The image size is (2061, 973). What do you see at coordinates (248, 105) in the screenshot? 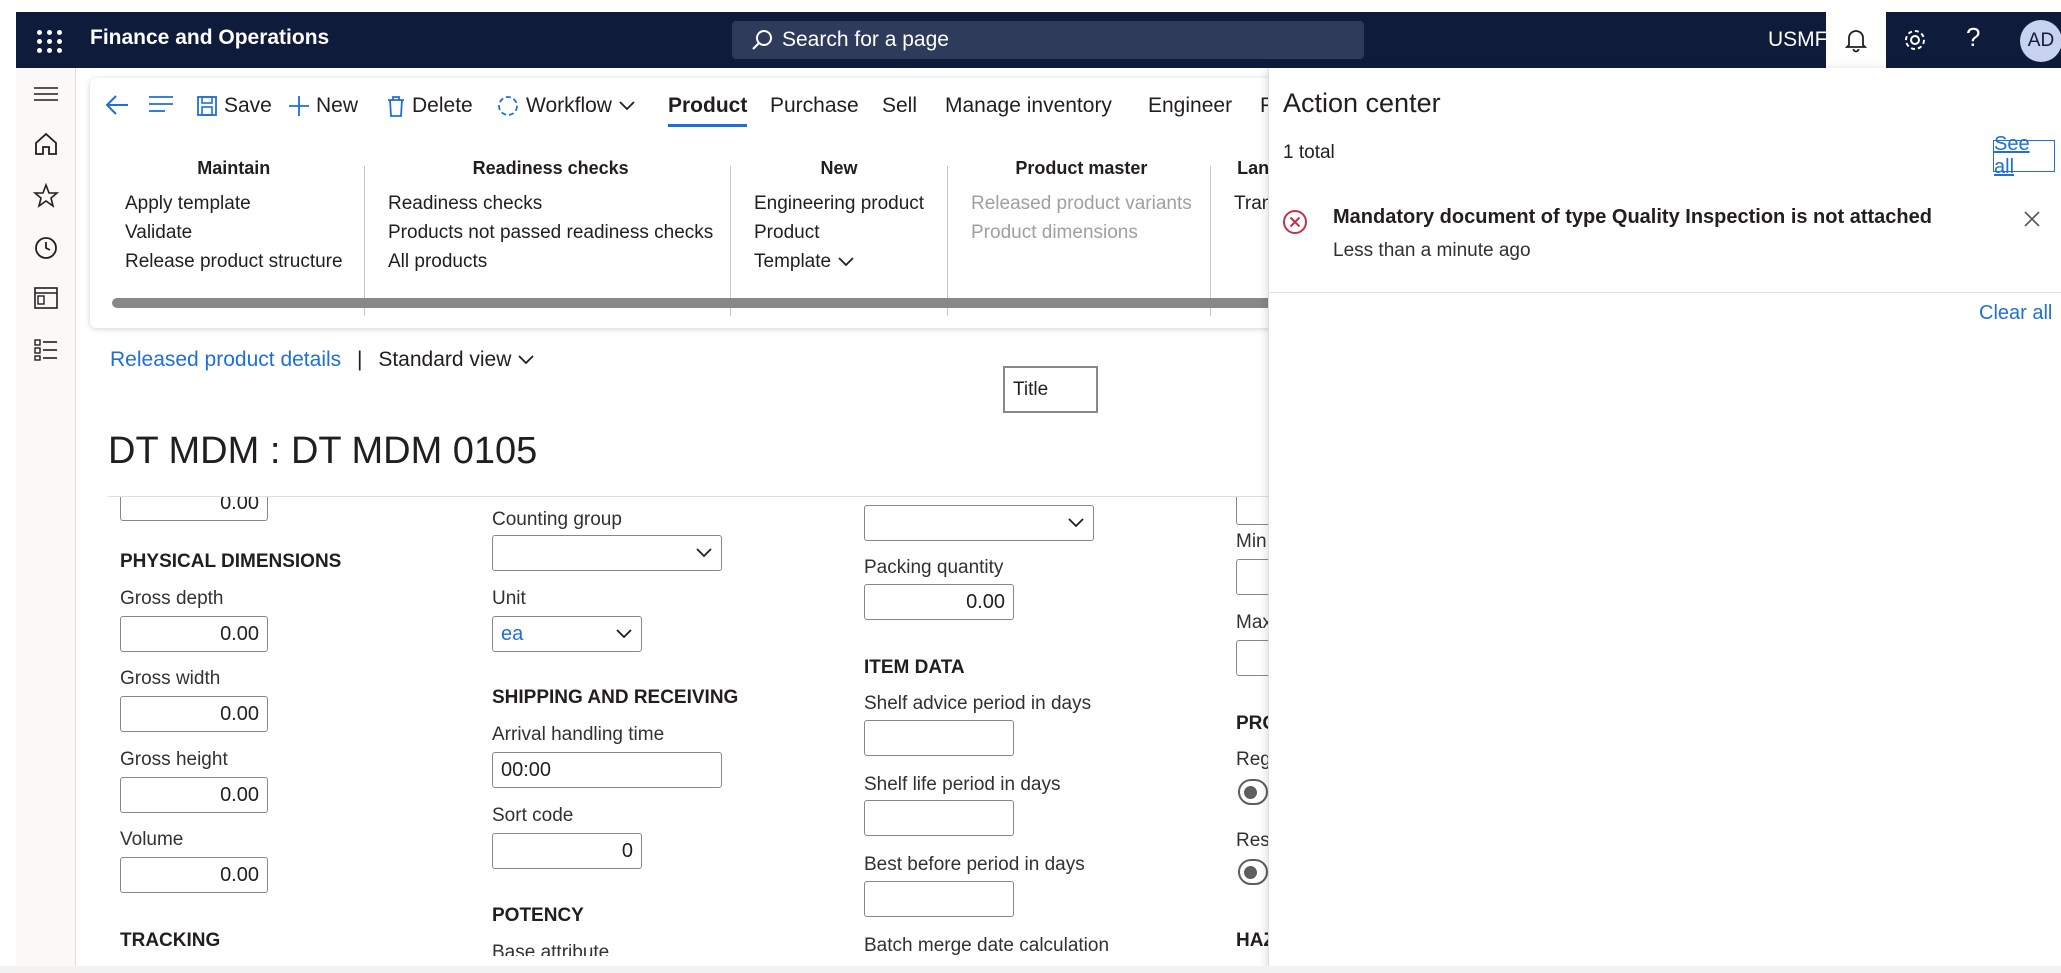
I see `save-label: Save` at bounding box center [248, 105].